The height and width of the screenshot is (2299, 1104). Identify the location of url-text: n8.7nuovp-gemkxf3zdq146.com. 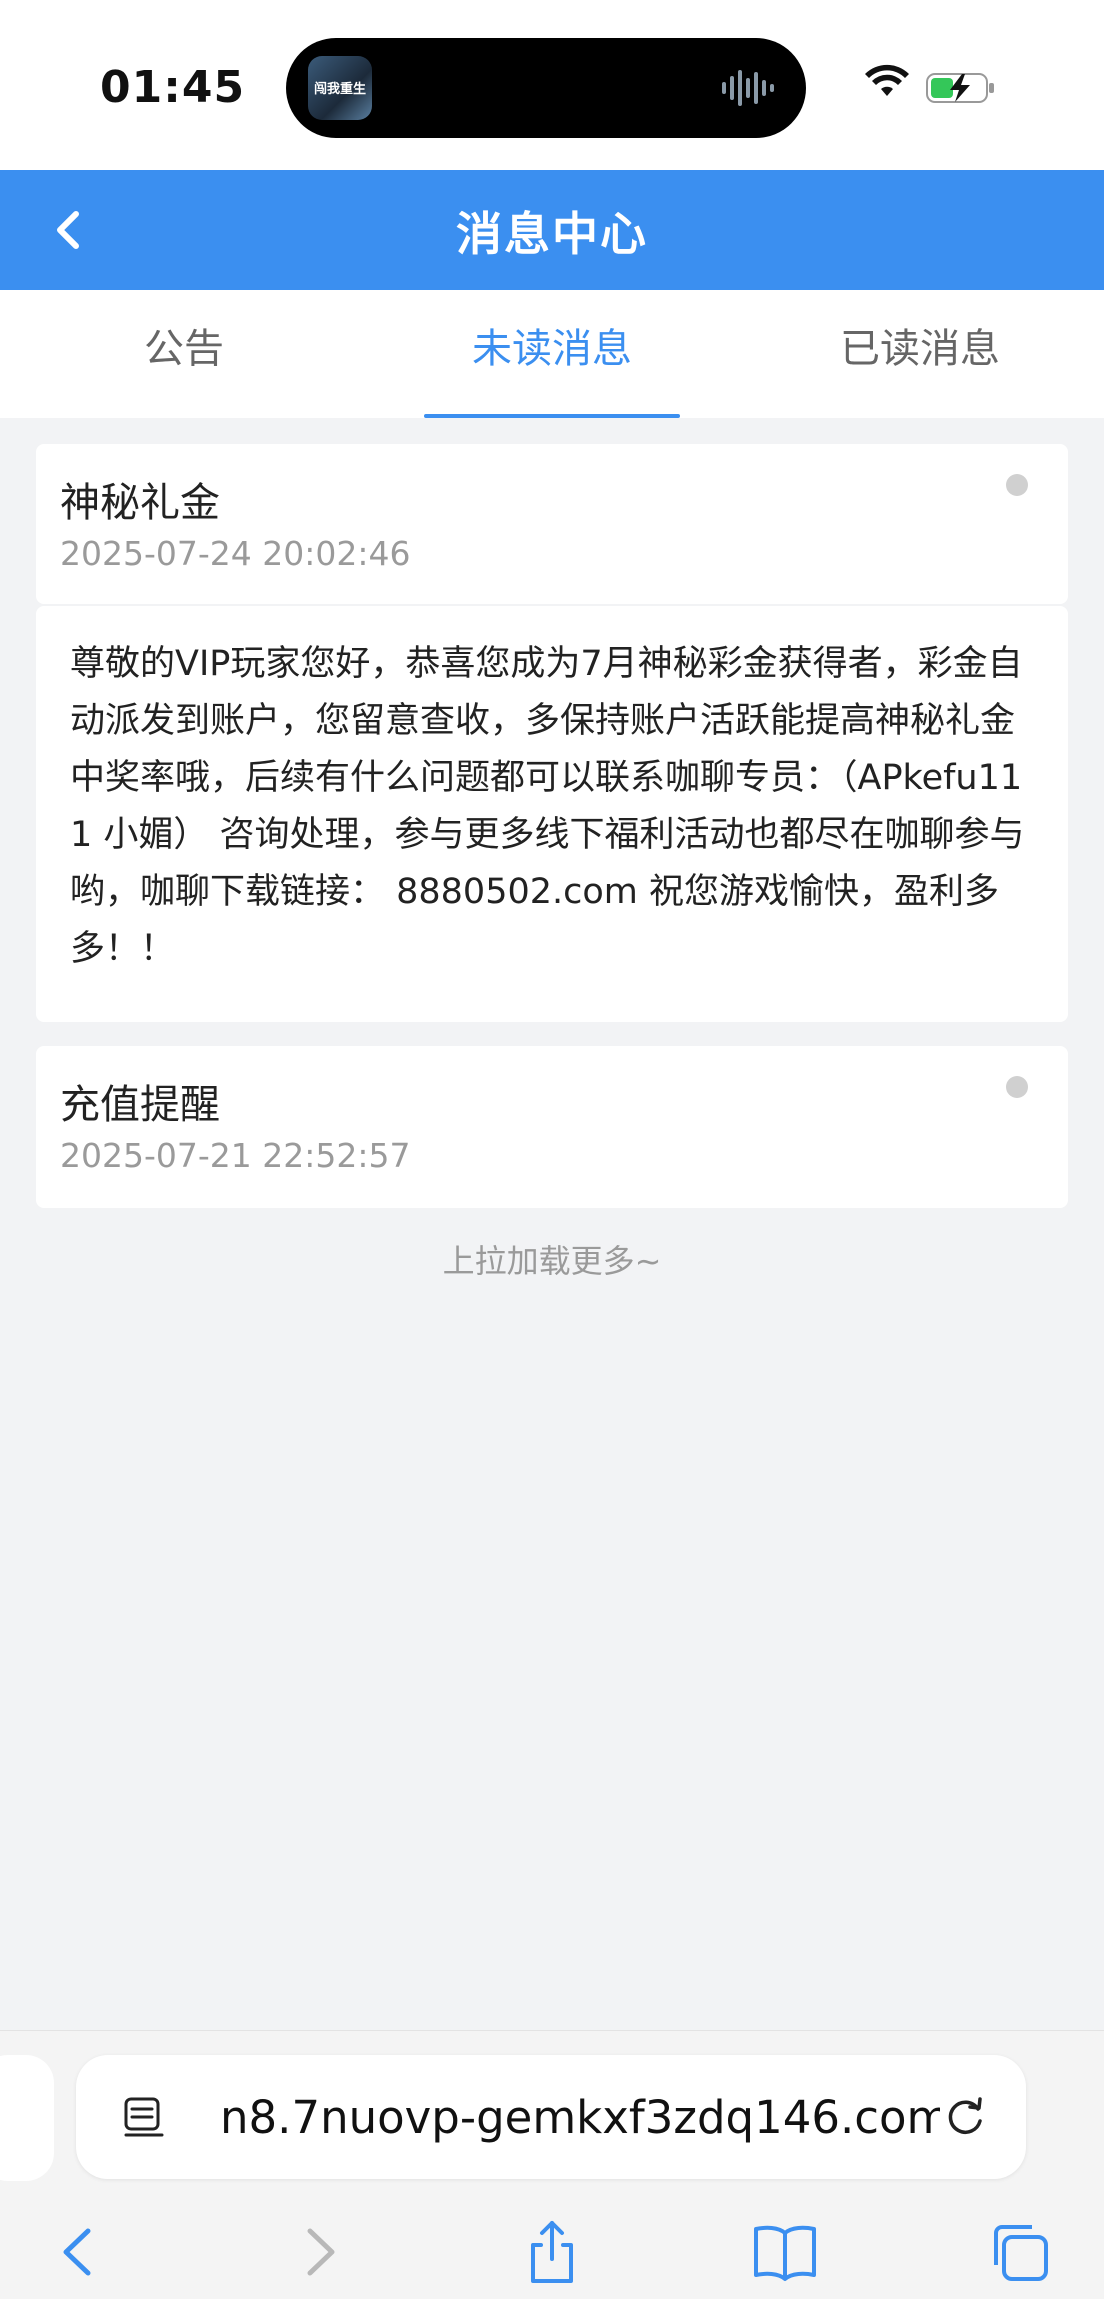
(580, 2117).